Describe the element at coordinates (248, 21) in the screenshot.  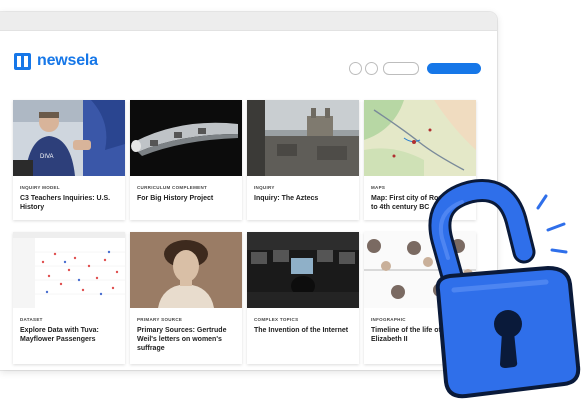
I see `window-titlebar` at that location.